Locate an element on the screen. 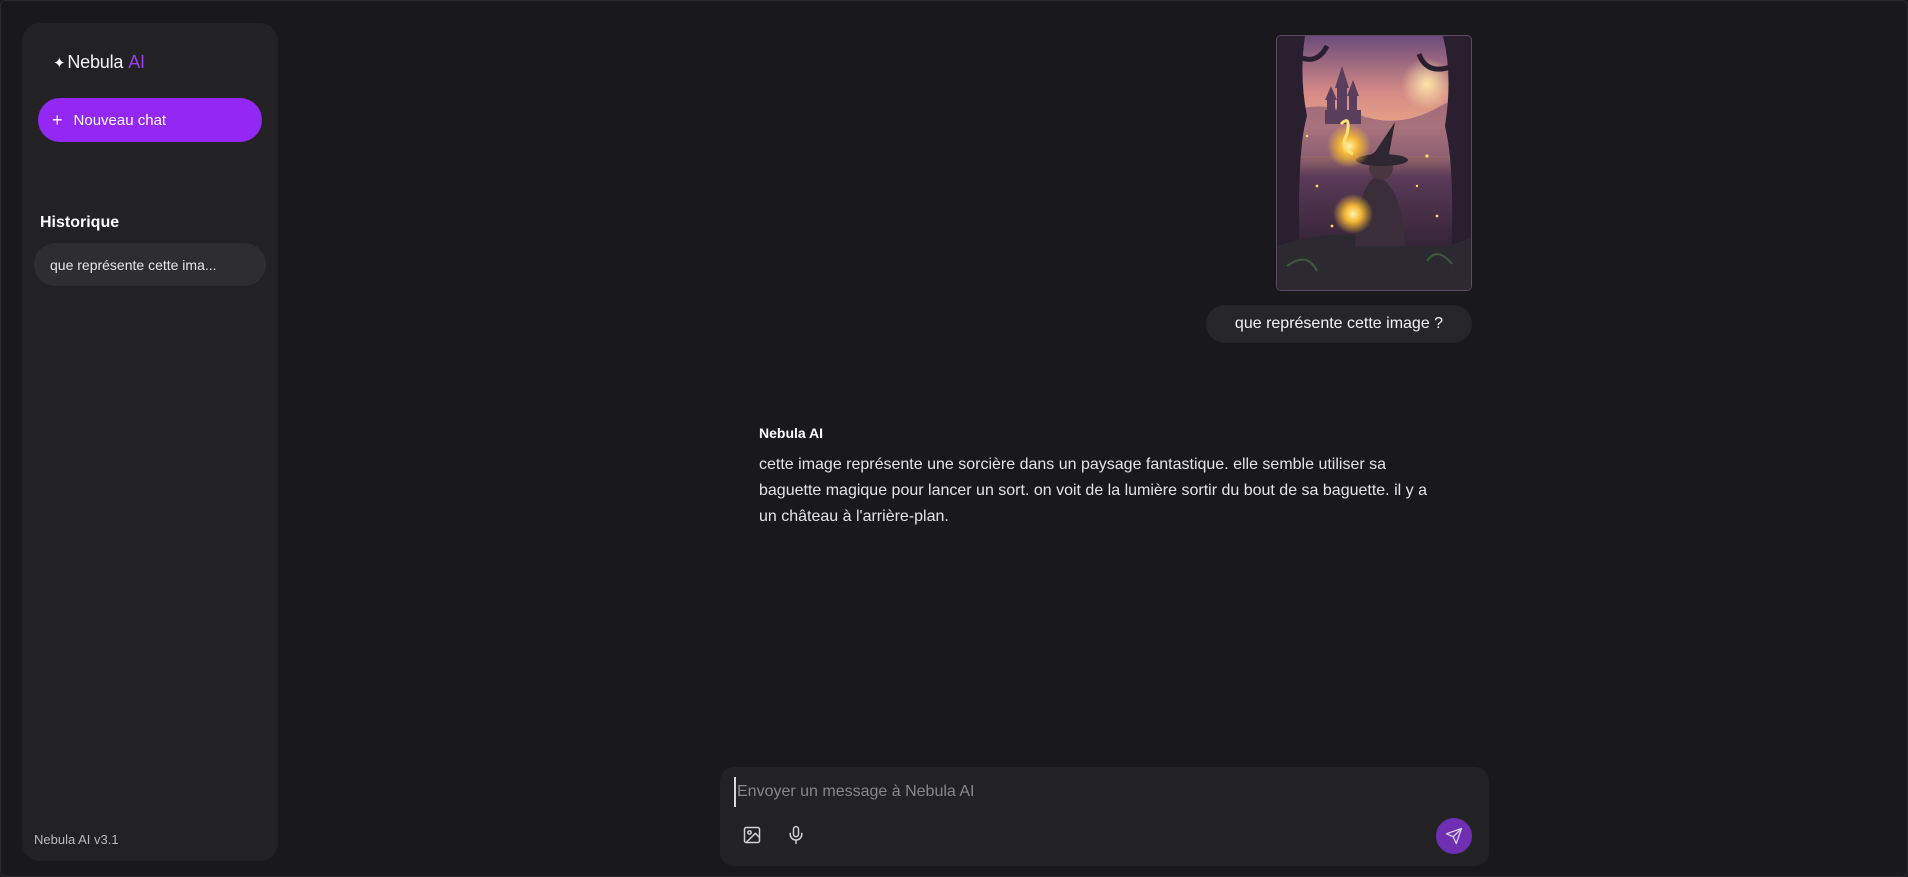 The image size is (1908, 877). new-chat-label: Nouveau chat is located at coordinates (120, 120).